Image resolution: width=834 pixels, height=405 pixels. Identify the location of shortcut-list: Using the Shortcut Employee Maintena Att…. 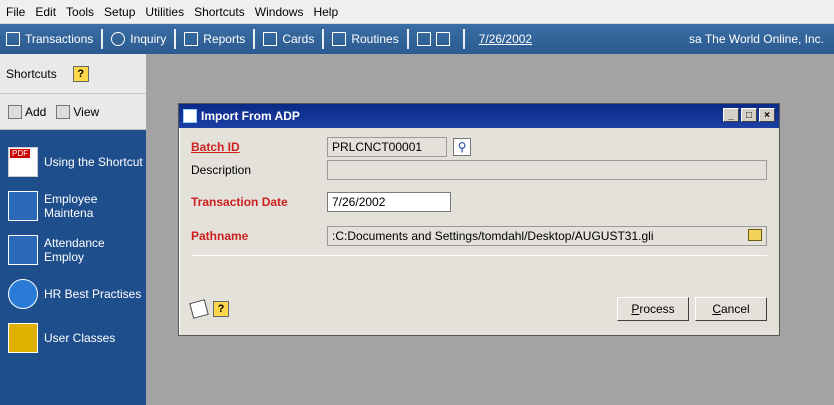
(73, 245).